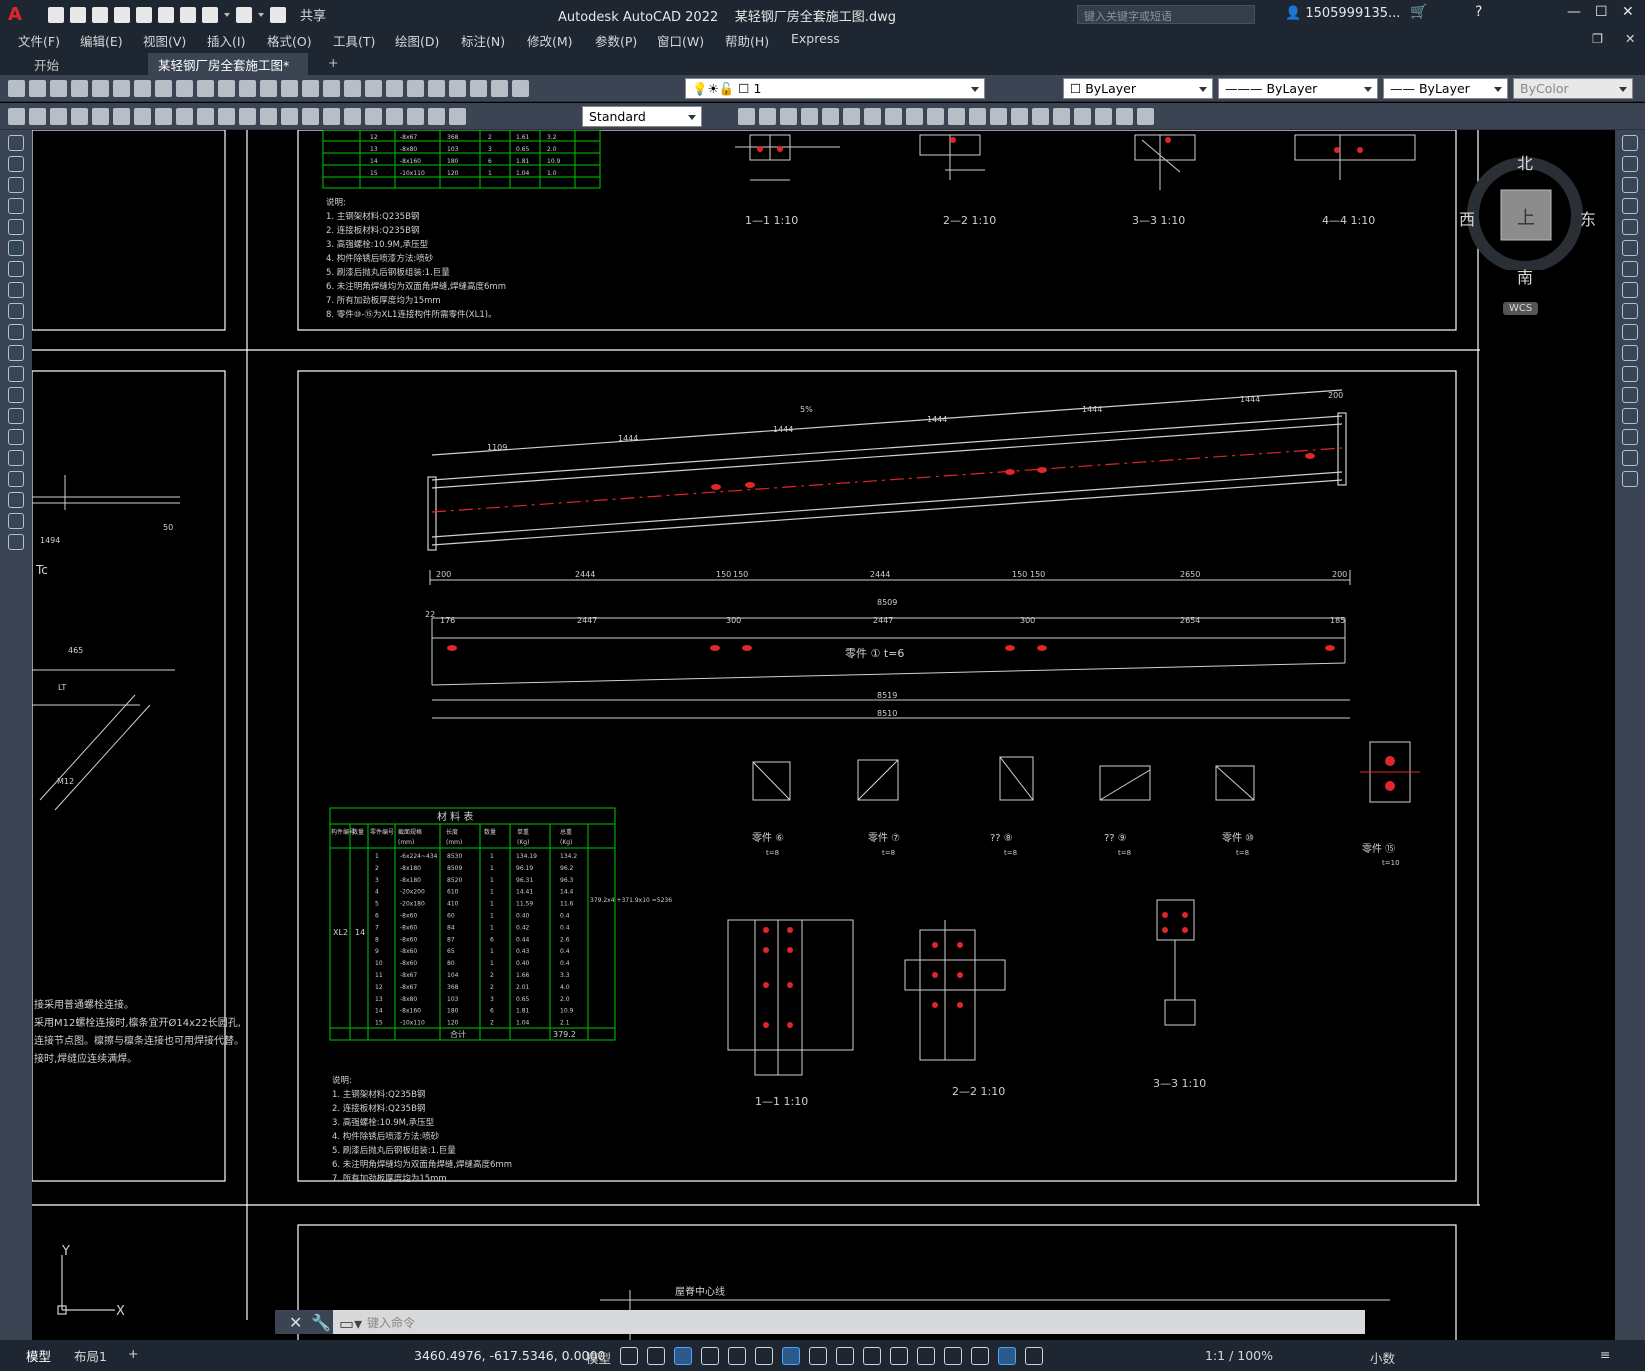 The image size is (1645, 1371). I want to click on union-icon, so click(767, 116).